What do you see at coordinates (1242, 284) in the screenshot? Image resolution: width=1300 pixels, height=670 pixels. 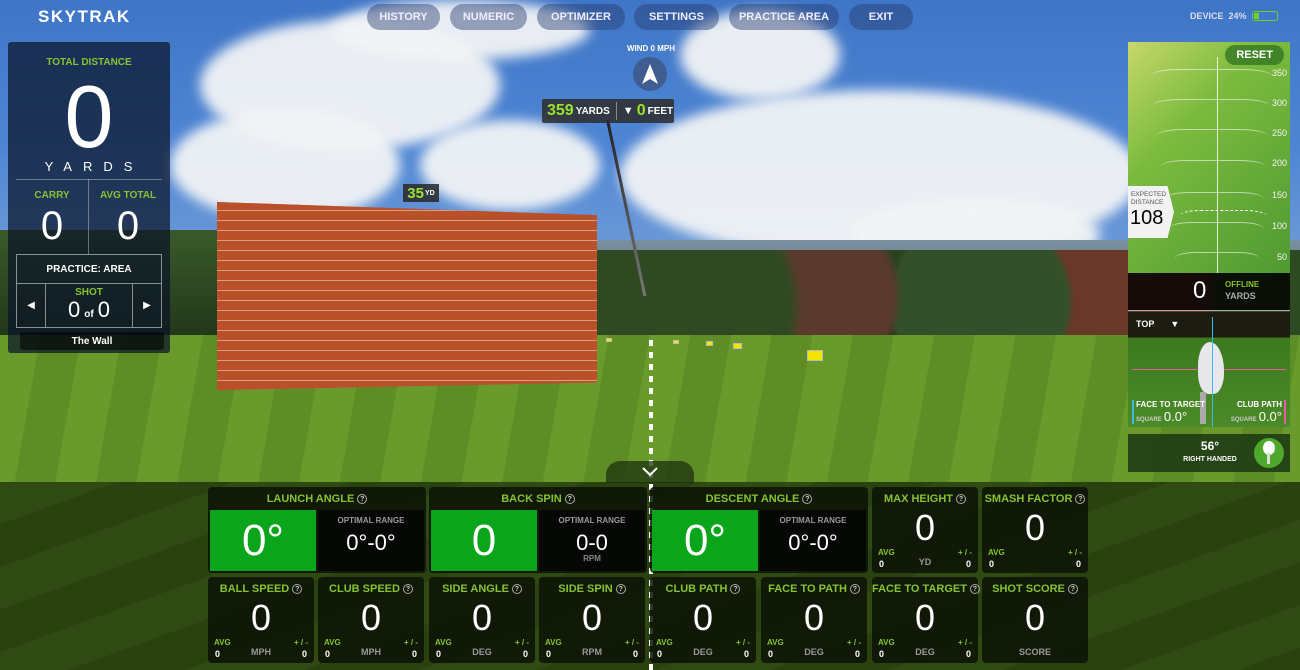 I see `offline-label: OFFLINE` at bounding box center [1242, 284].